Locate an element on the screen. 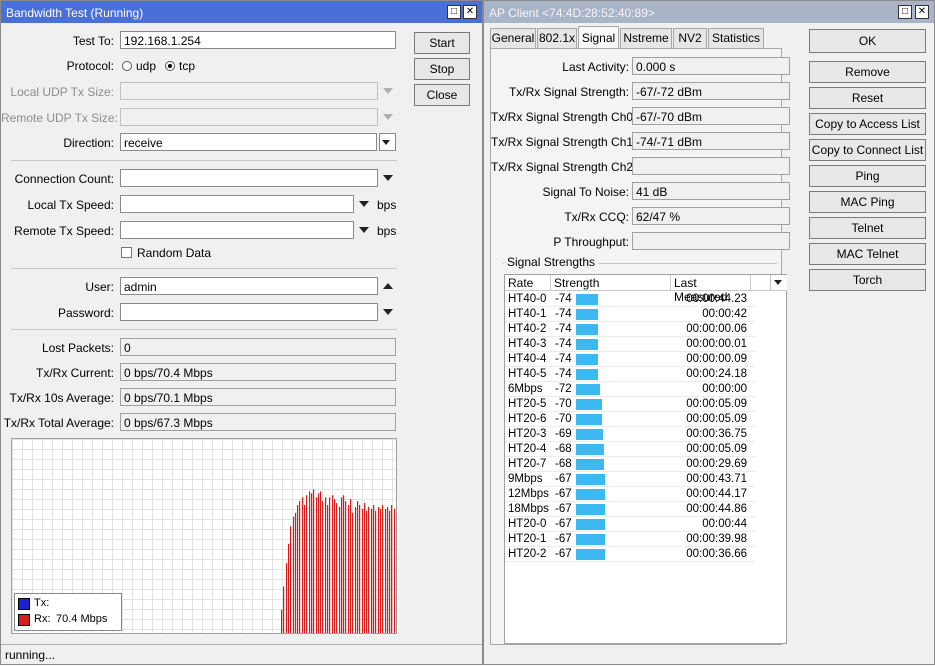 This screenshot has height=667, width=935. txrx-10s-average-value: 0 bps/70.1 Mbps is located at coordinates (258, 397).